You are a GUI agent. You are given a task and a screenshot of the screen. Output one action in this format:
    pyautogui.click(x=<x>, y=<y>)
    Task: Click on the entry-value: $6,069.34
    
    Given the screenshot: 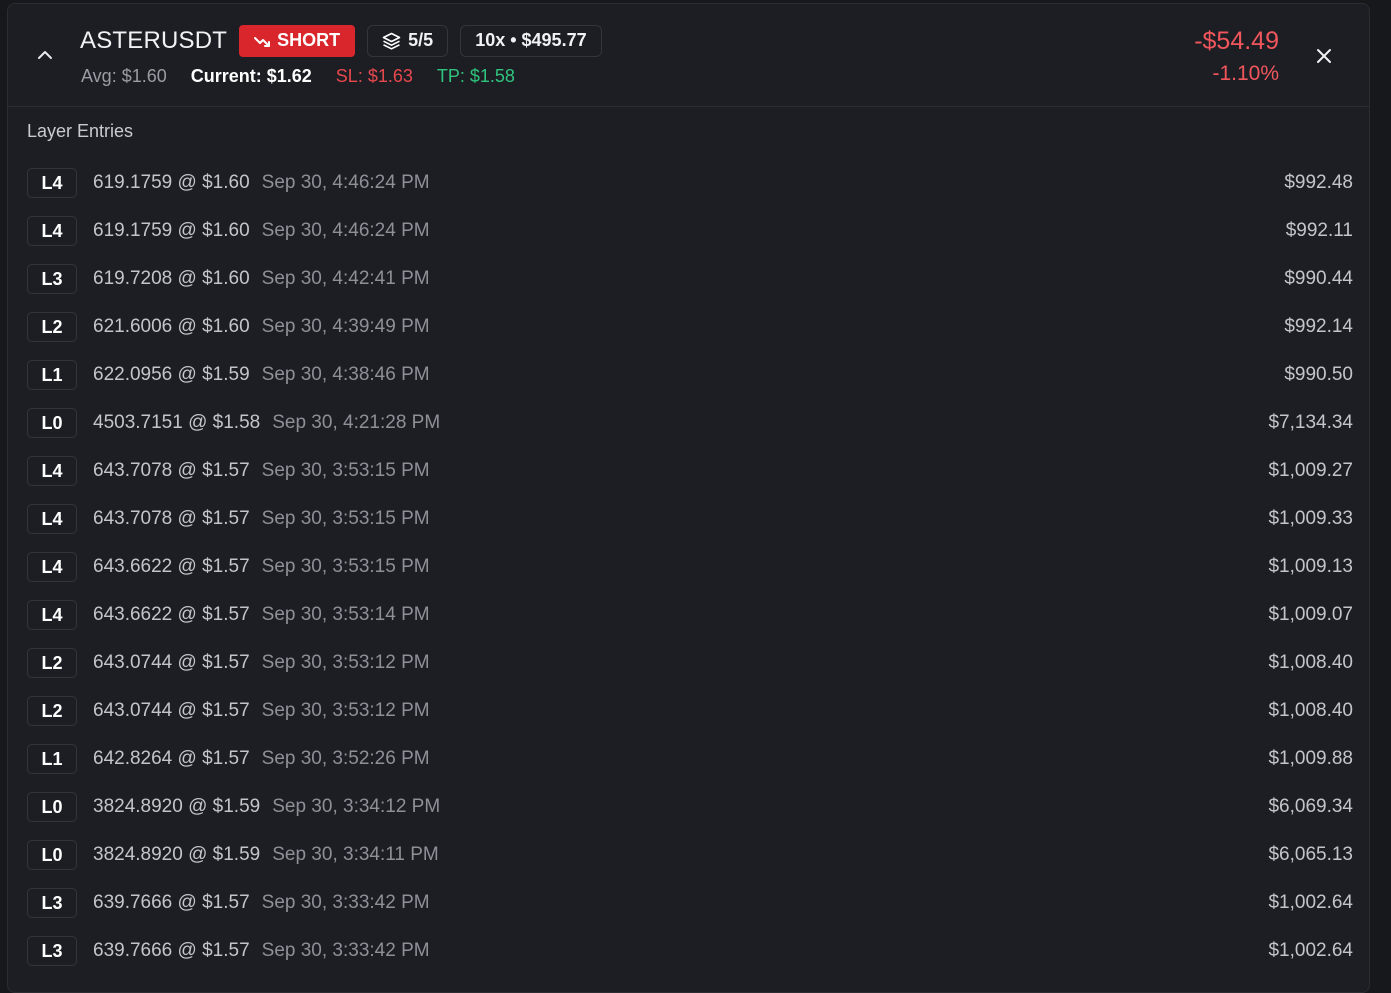 What is the action you would take?
    pyautogui.click(x=1310, y=806)
    